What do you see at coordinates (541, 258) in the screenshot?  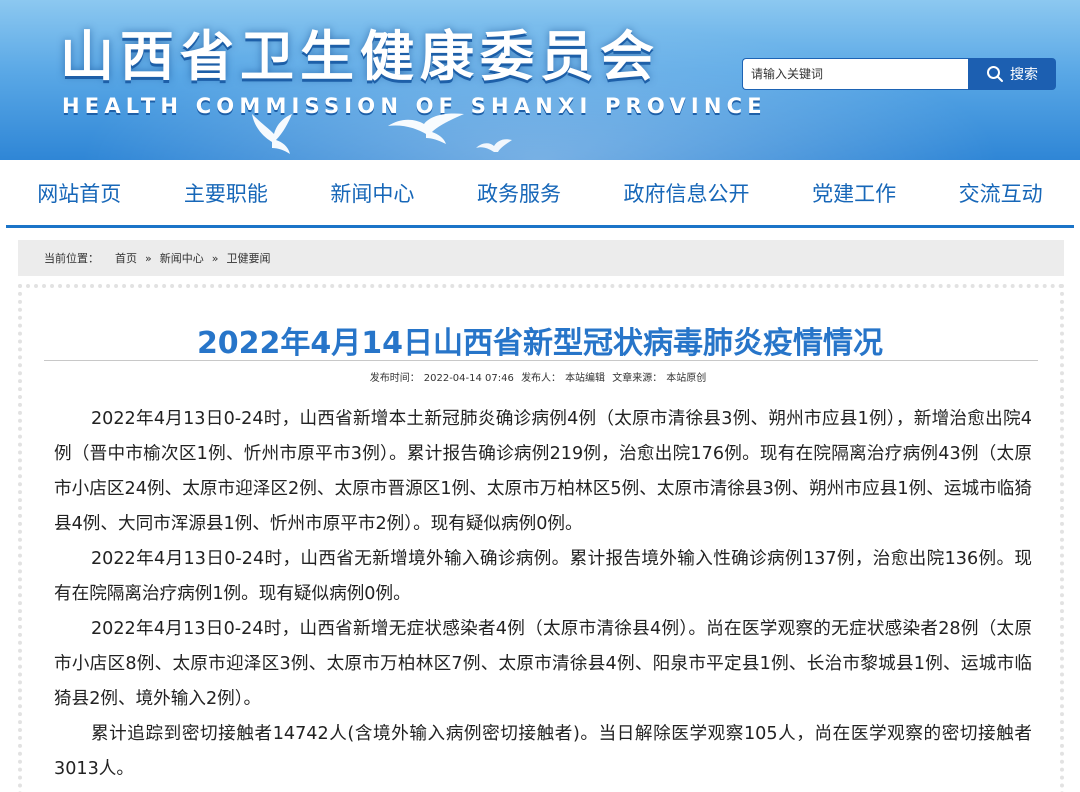 I see `breadcrumb: 当前位置： 首页 » 新闻中心 » 卫健要闻` at bounding box center [541, 258].